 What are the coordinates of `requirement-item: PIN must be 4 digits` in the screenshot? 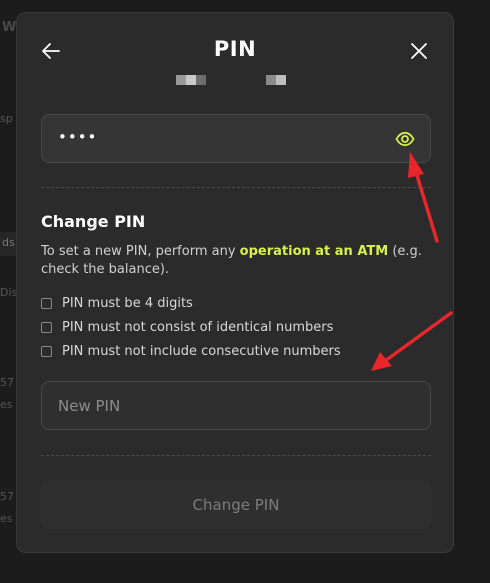 It's located at (236, 303).